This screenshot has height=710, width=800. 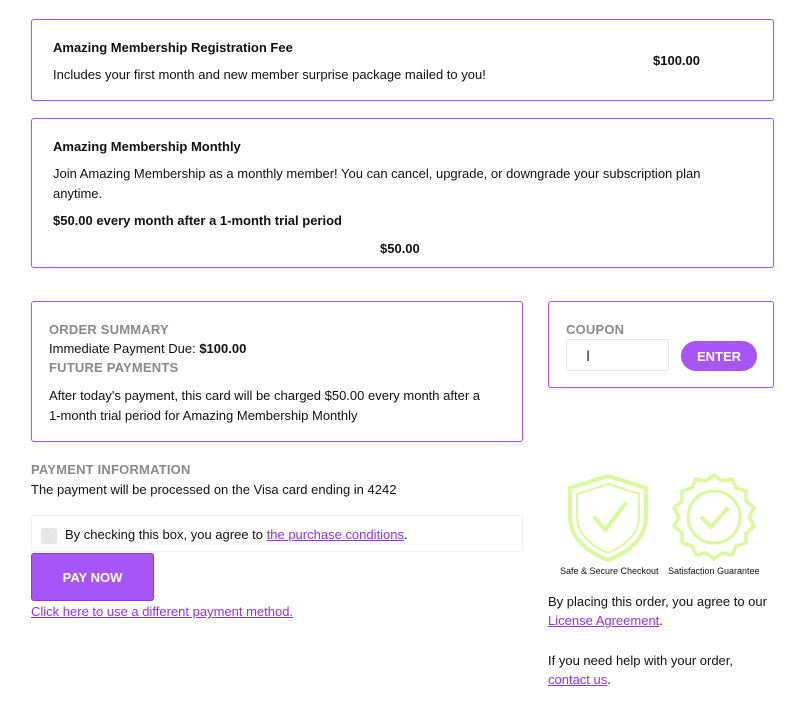 I want to click on coupon-heading: COUPON, so click(x=595, y=329).